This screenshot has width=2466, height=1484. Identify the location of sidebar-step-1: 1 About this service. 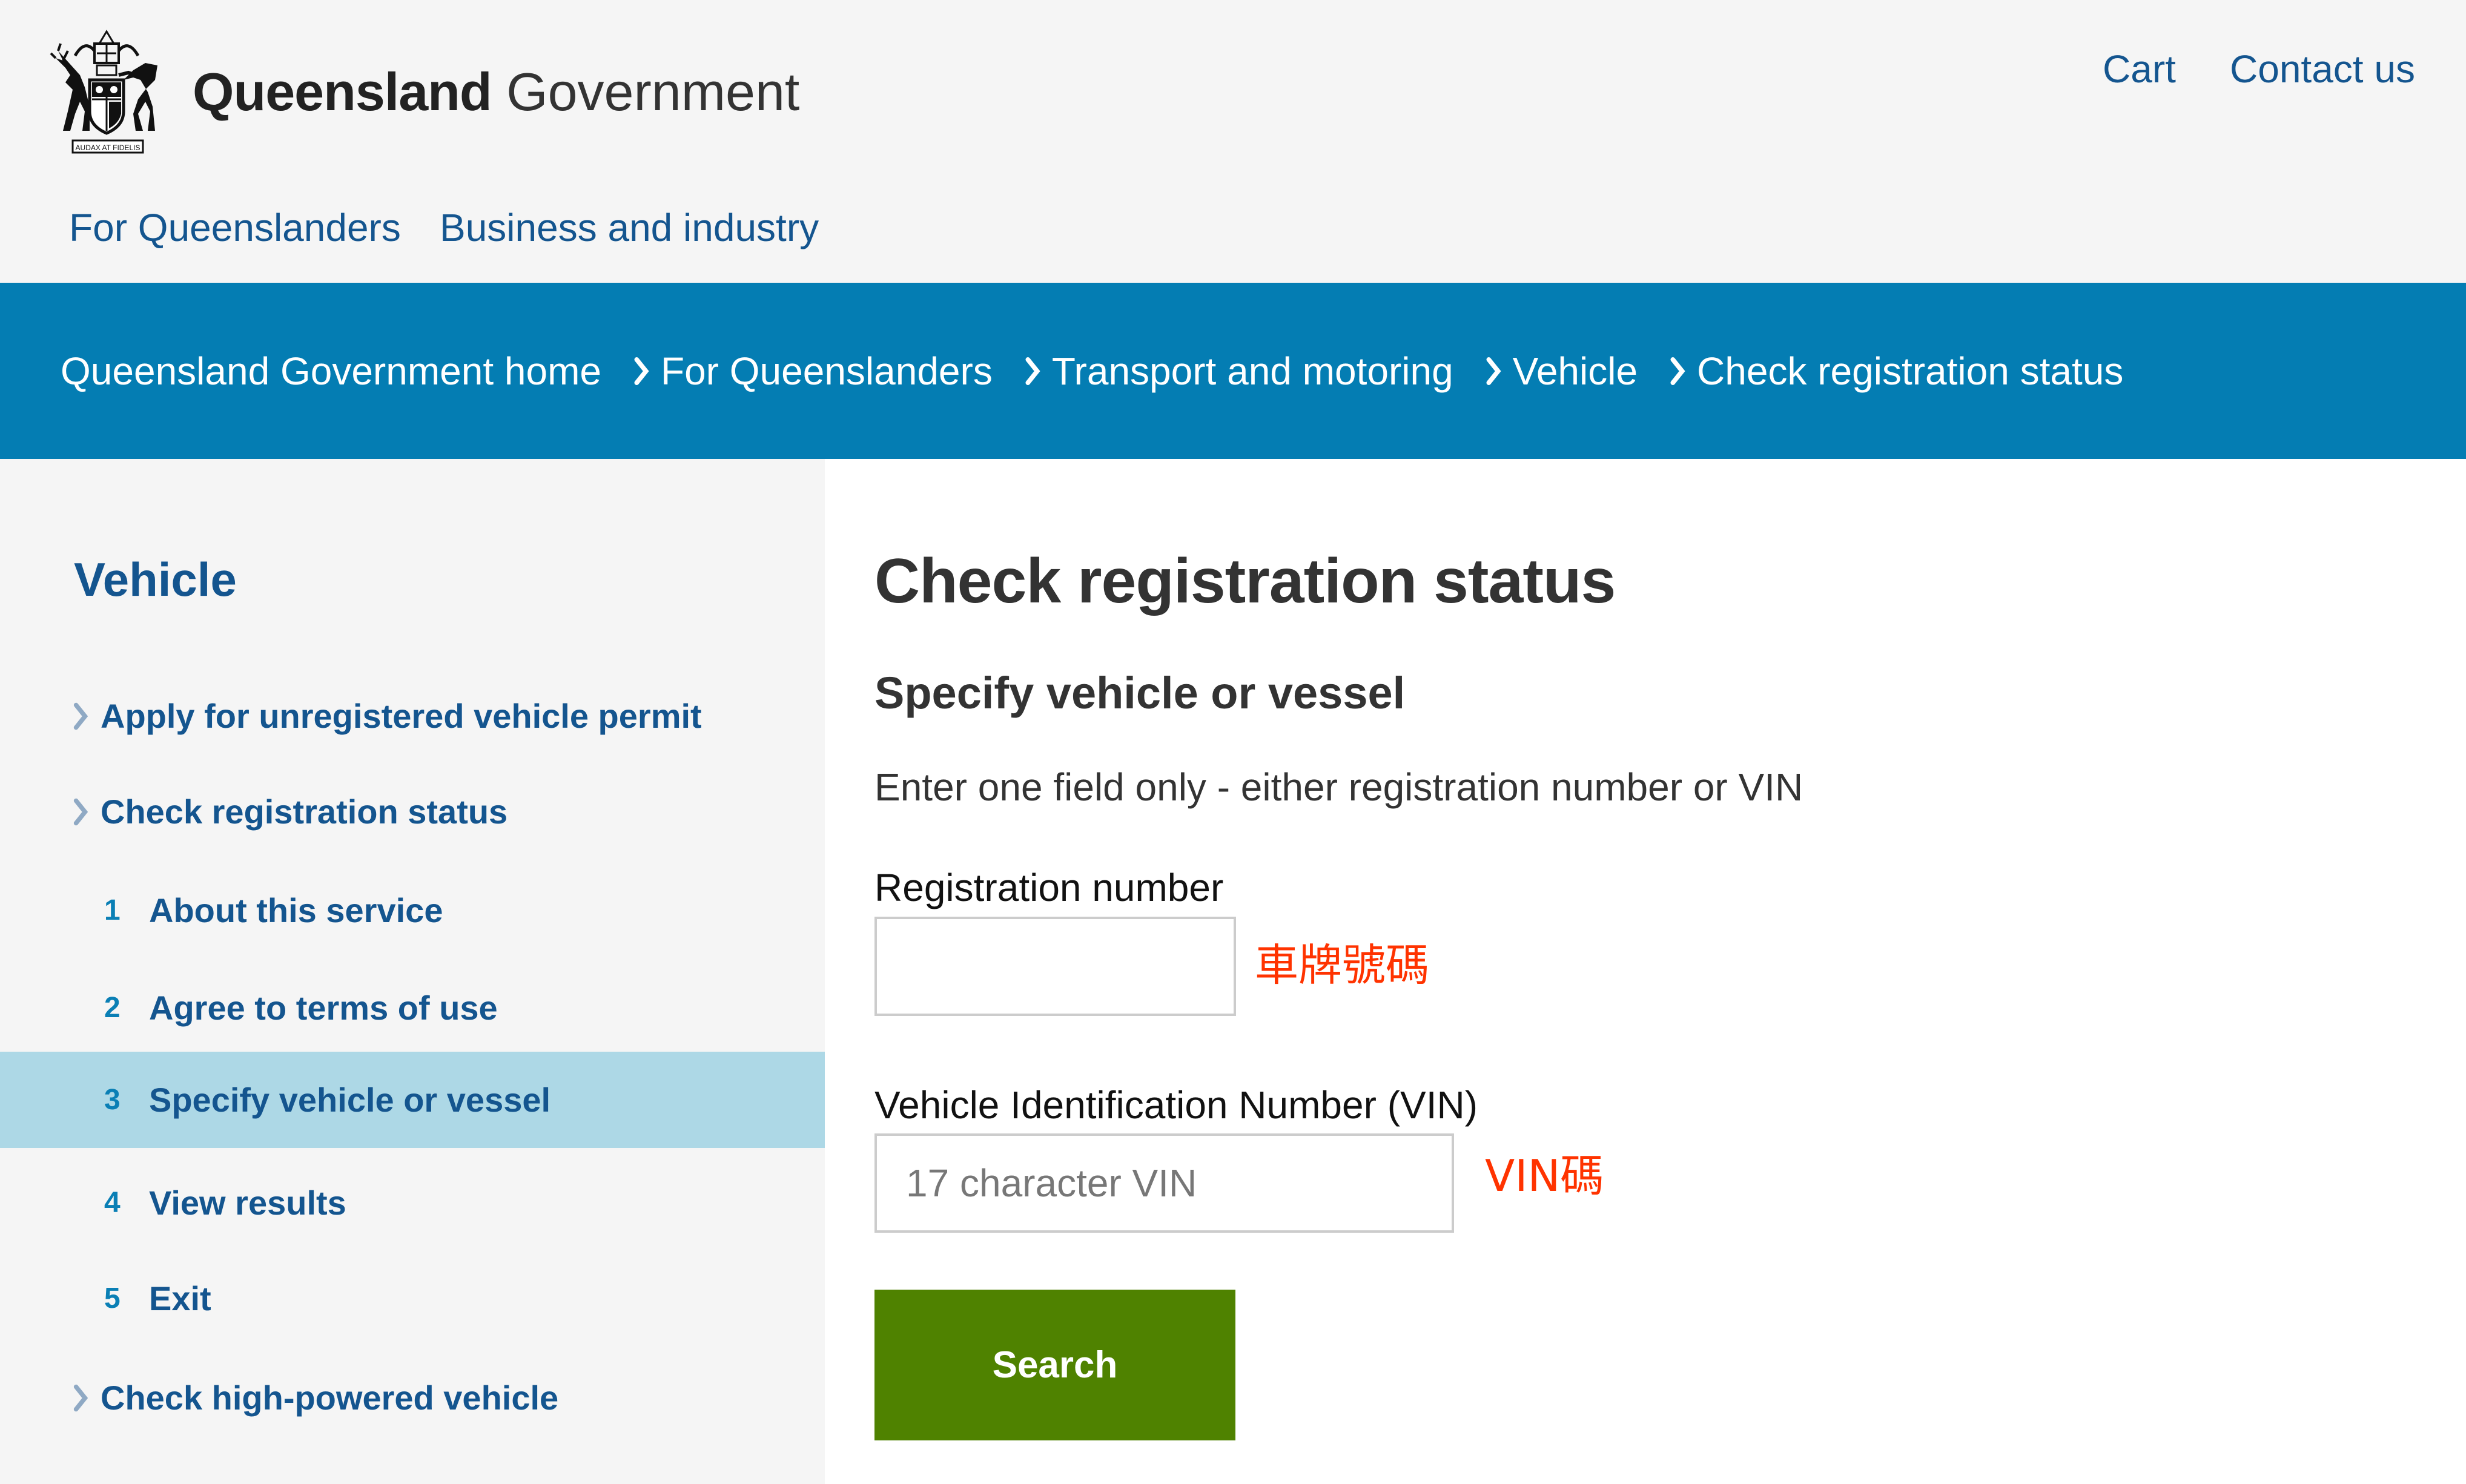
(412, 910).